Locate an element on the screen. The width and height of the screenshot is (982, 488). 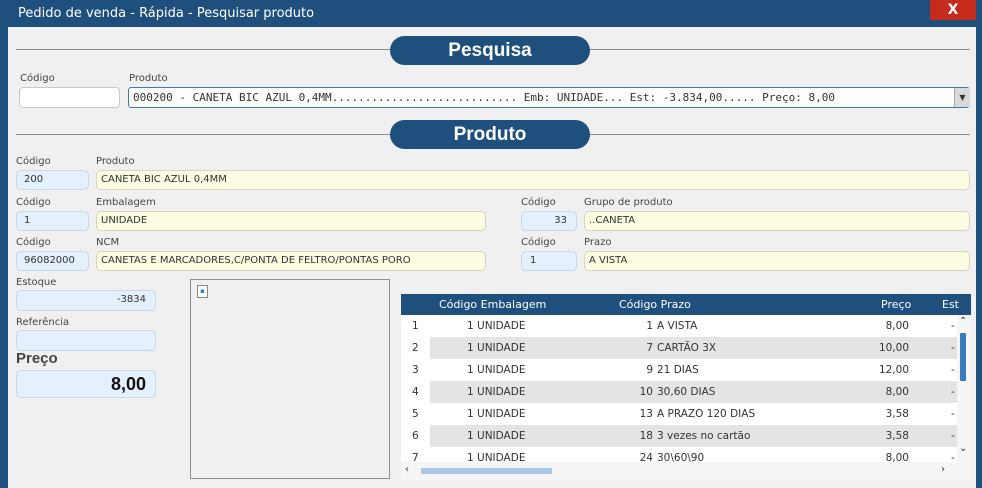
prazo-codigo-label: Código is located at coordinates (538, 242).